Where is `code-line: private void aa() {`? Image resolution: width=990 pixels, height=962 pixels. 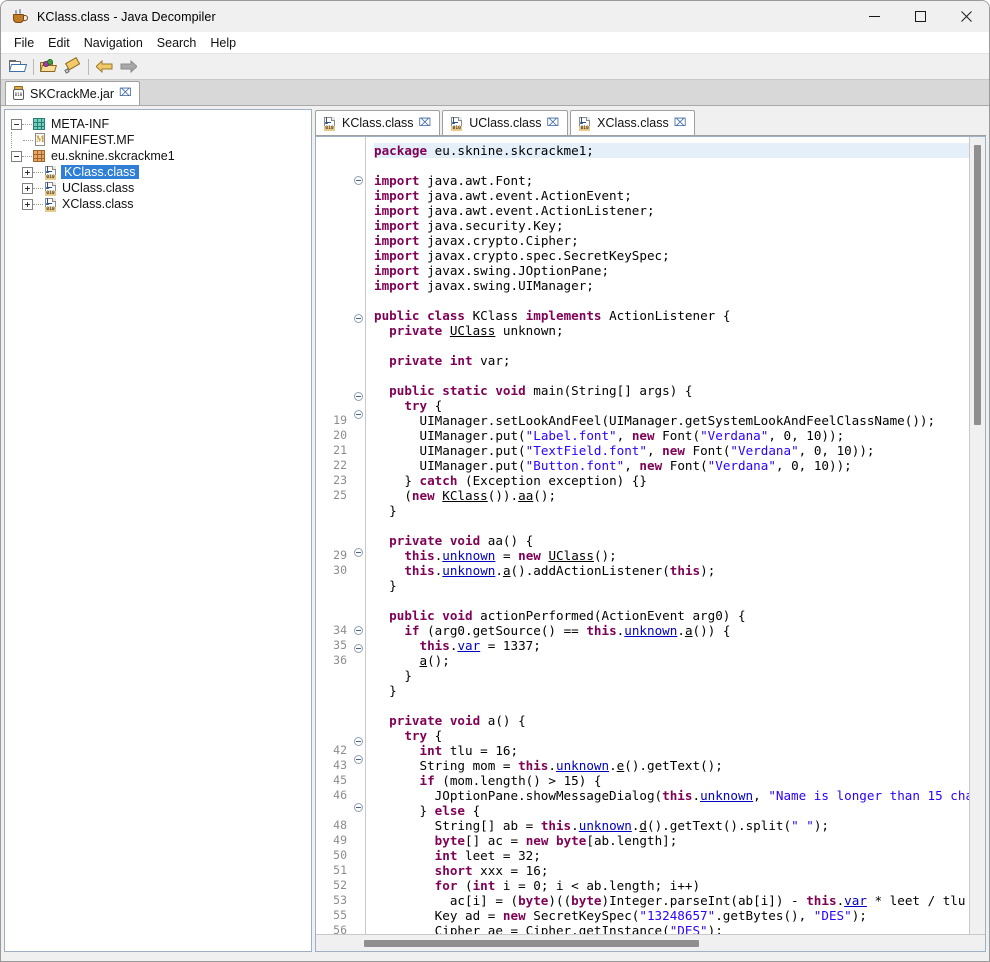
code-line: private void aa() { is located at coordinates (671, 540).